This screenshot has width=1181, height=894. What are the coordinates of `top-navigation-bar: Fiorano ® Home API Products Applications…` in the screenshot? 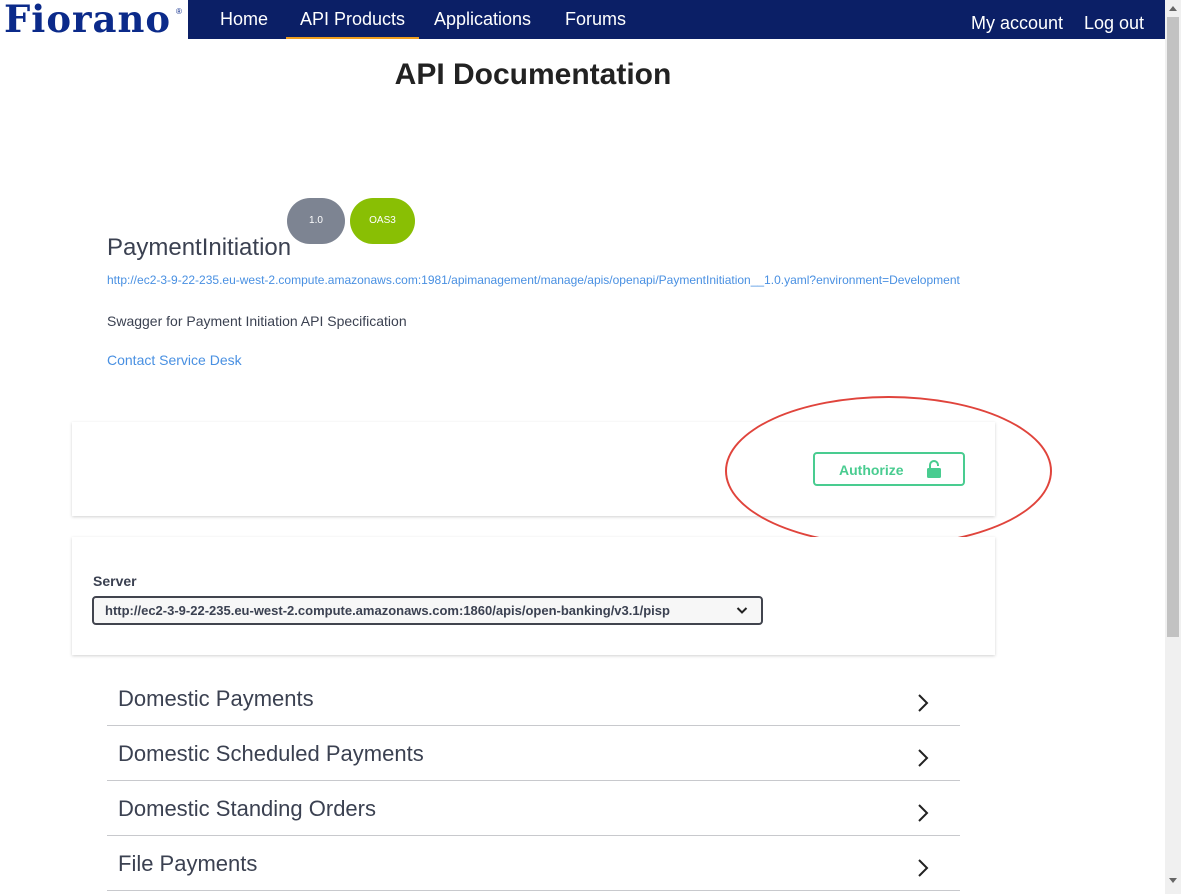 It's located at (582, 19).